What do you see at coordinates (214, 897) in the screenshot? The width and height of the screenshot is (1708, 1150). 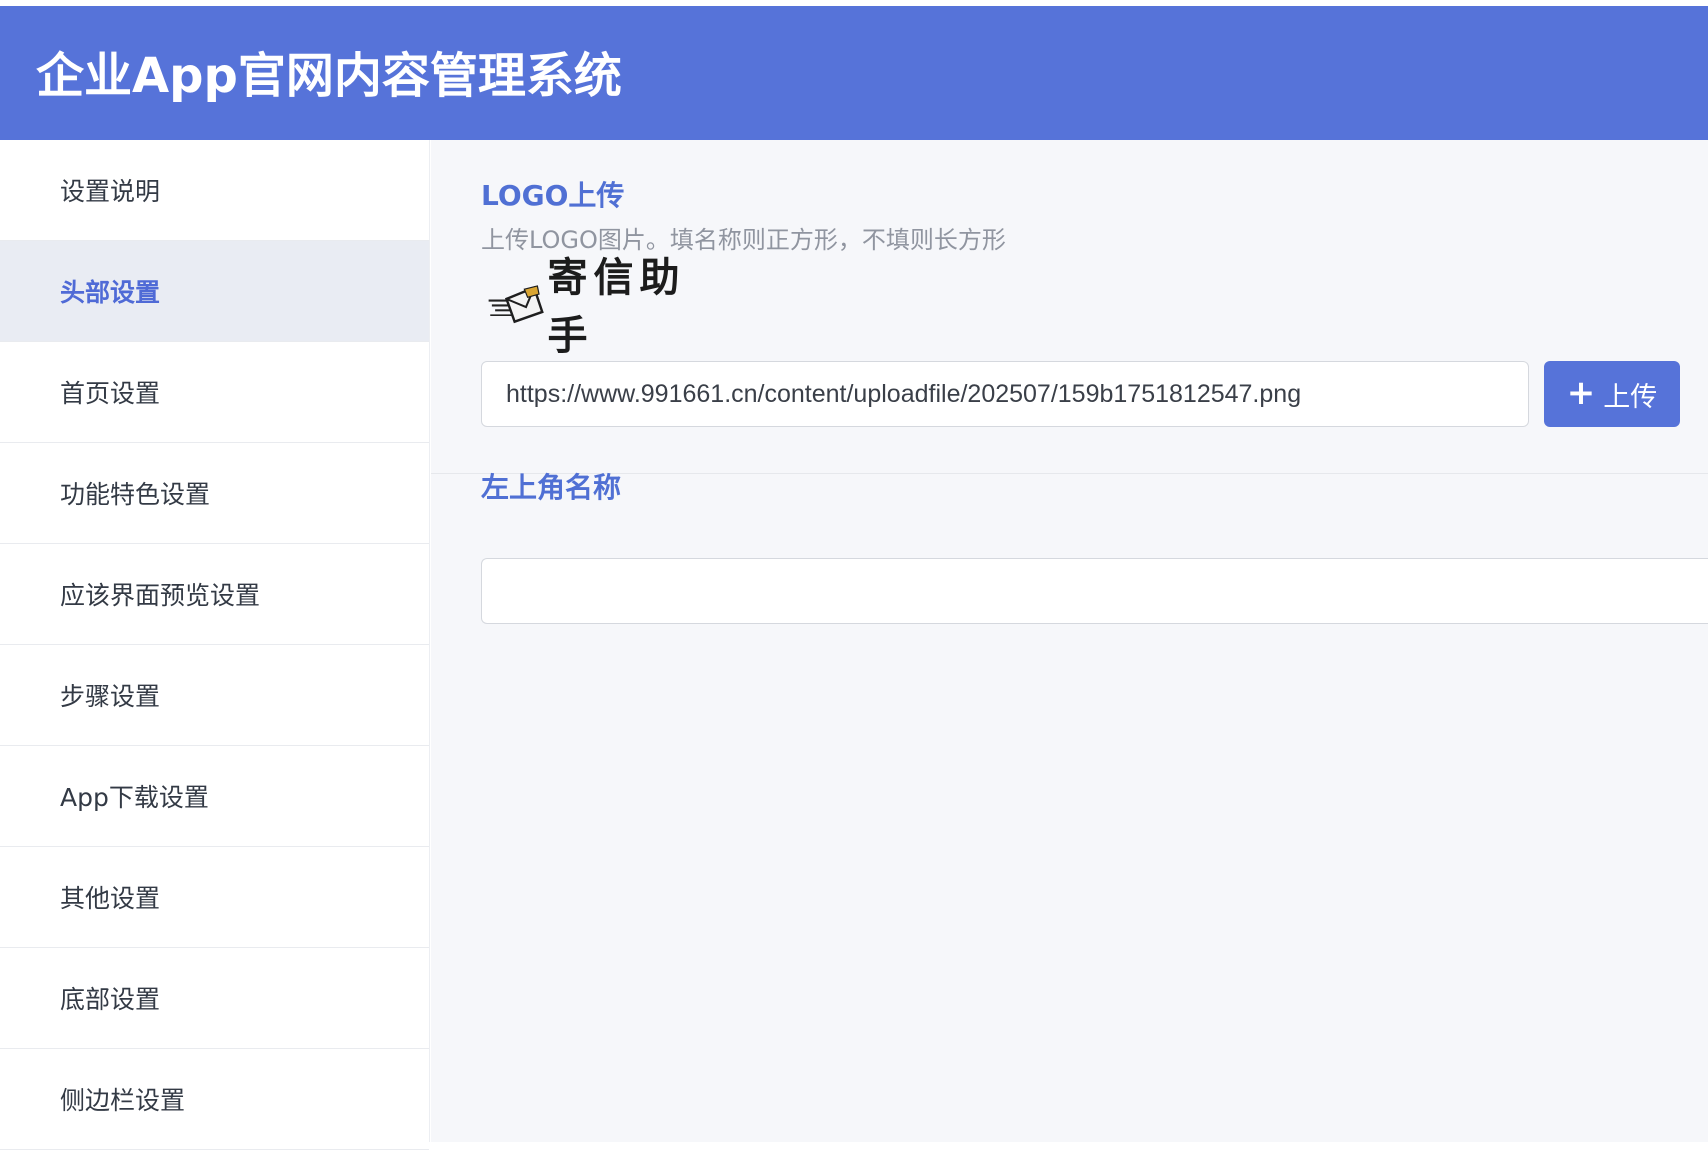 I see `sidebar-item-other-settings: 其他设置` at bounding box center [214, 897].